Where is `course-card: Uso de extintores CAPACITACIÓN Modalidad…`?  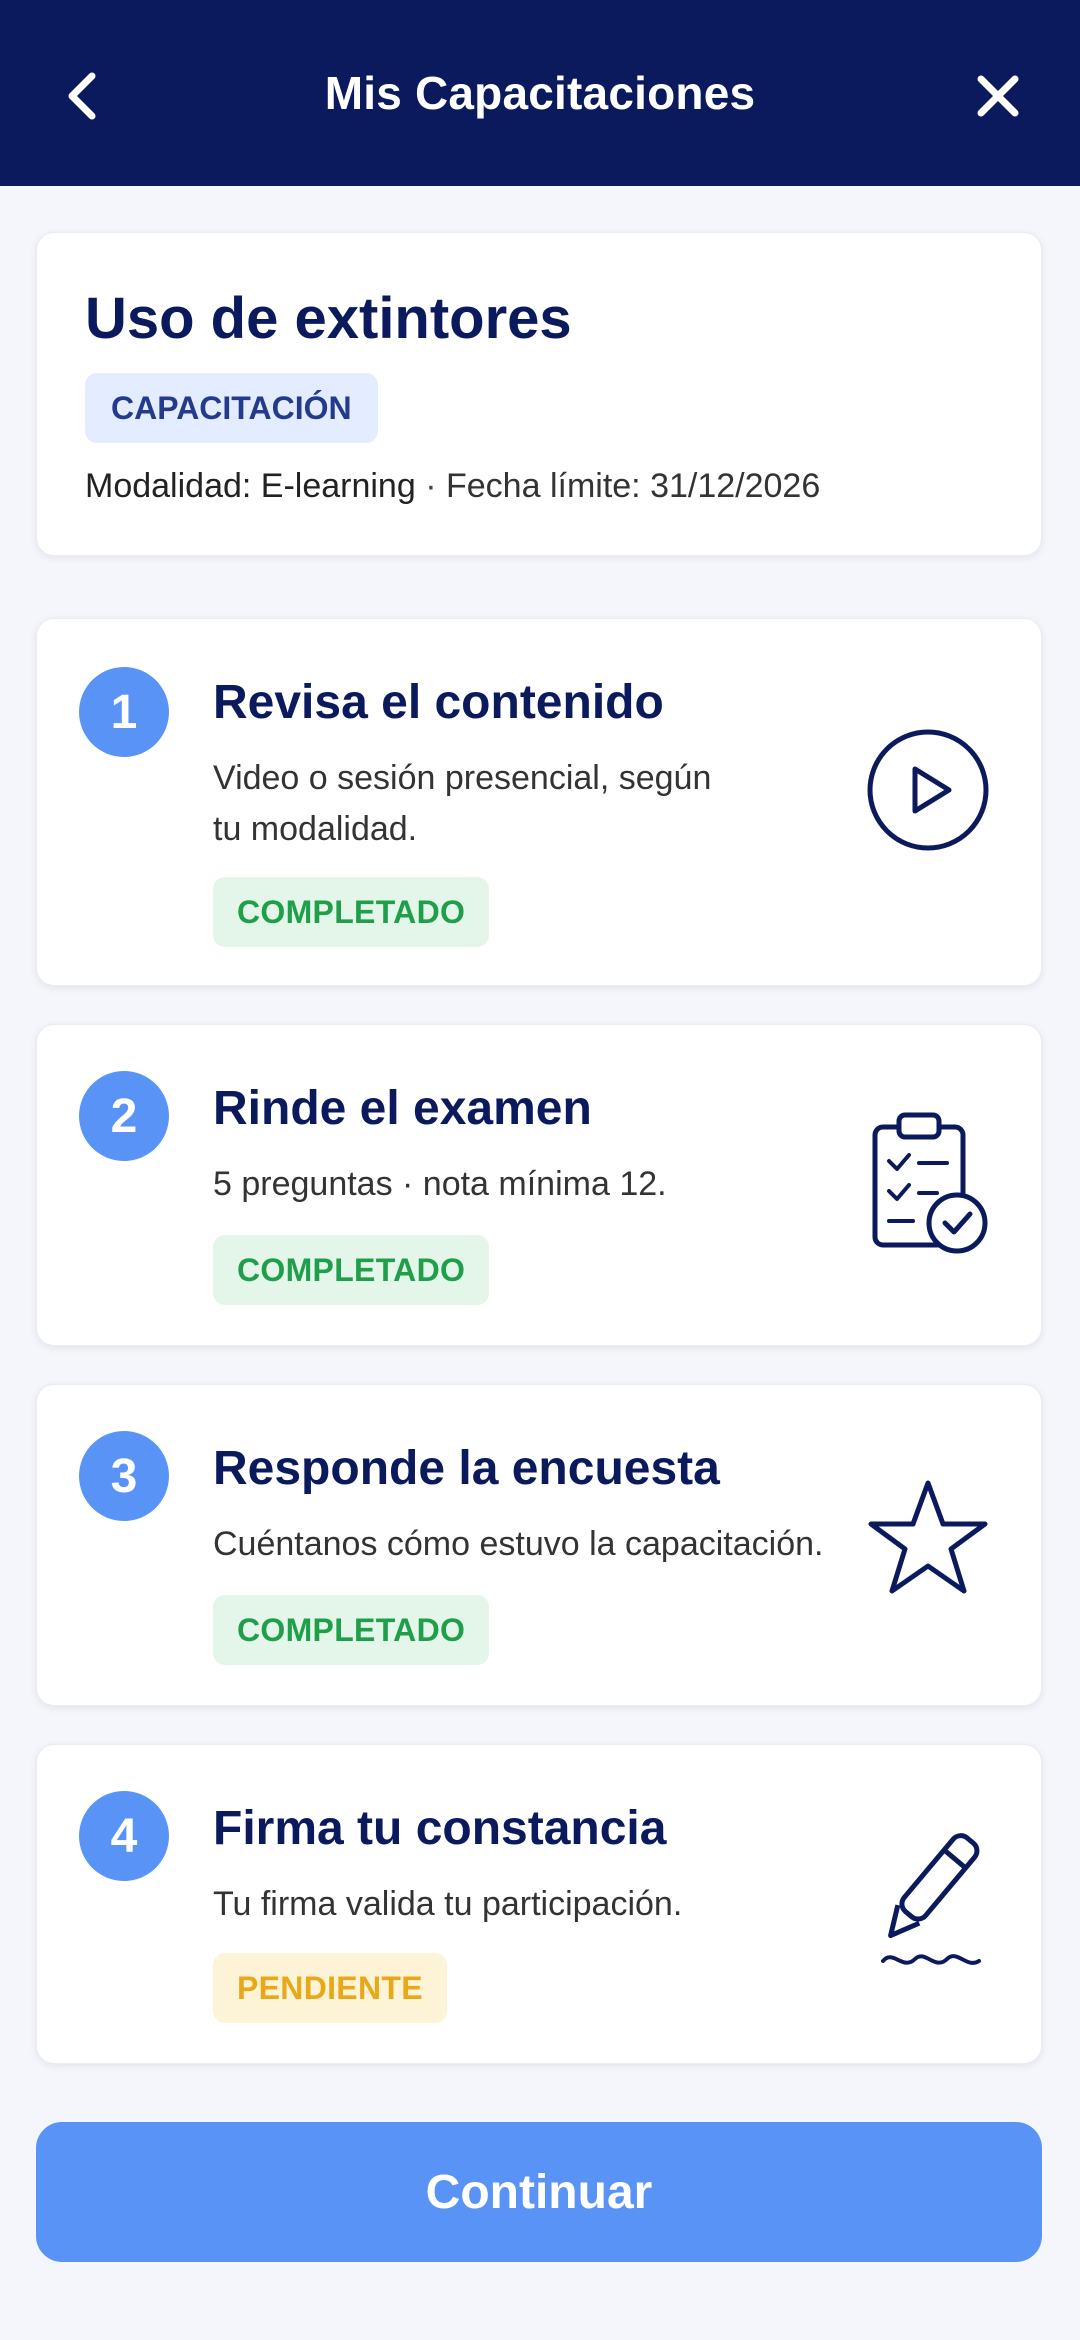 course-card: Uso de extintores CAPACITACIÓN Modalidad… is located at coordinates (539, 394).